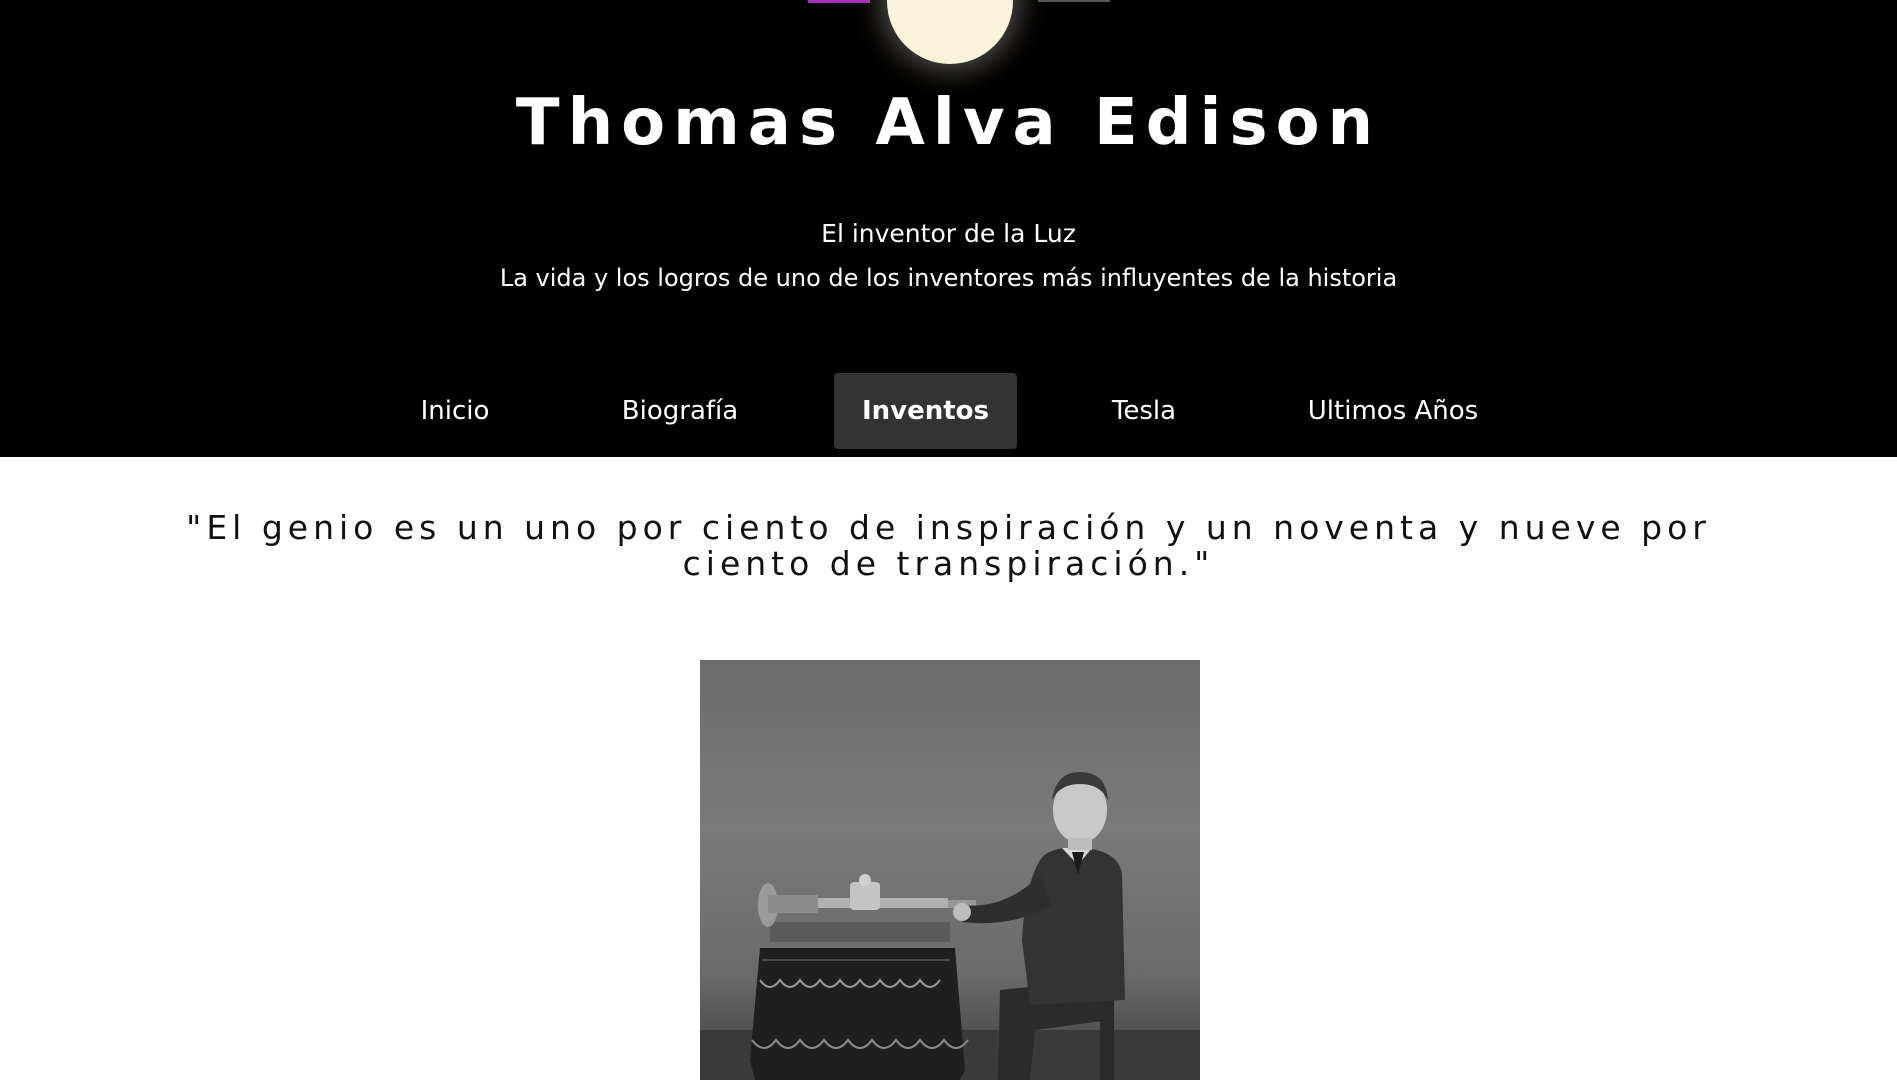  Describe the element at coordinates (1144, 411) in the screenshot. I see `nav-item-tesla: Tesla` at that location.